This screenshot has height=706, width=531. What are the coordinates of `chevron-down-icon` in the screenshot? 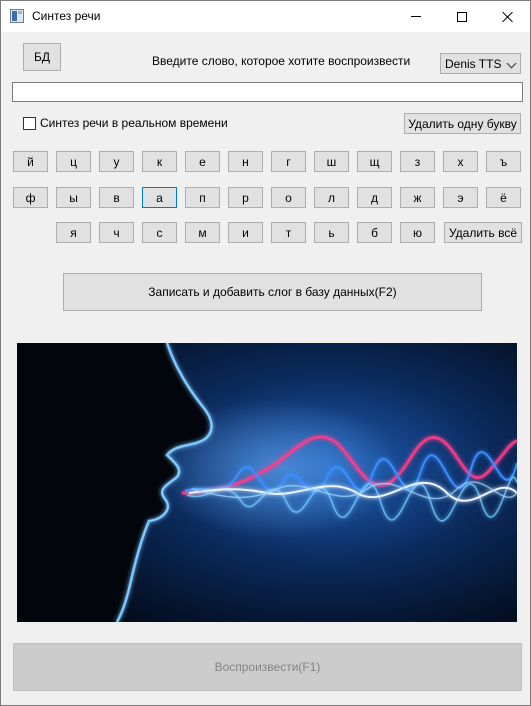 It's located at (511, 63).